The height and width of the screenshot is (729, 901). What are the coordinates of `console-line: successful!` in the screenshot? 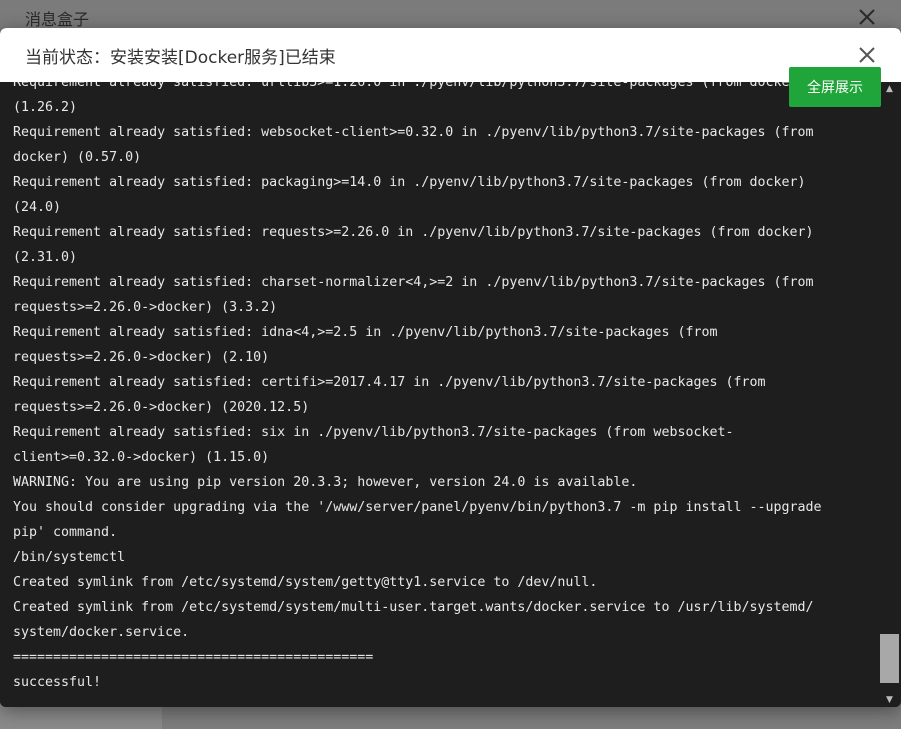 It's located at (57, 682).